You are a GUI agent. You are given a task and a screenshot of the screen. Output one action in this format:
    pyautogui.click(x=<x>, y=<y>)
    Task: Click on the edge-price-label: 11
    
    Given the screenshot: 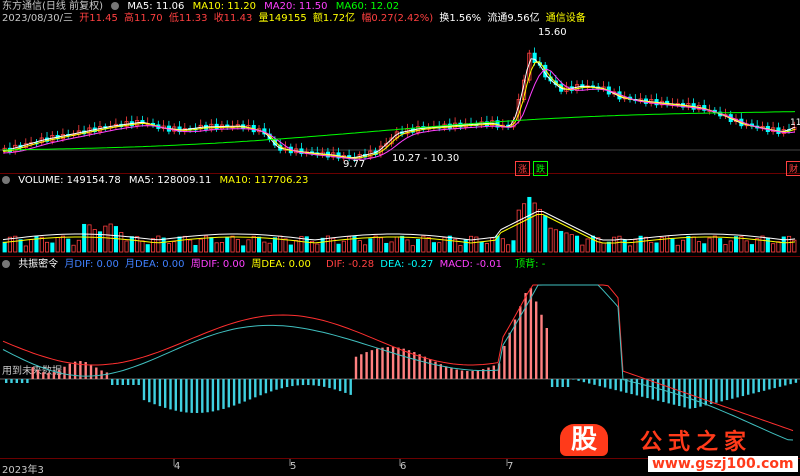 What is the action you would take?
    pyautogui.click(x=795, y=123)
    